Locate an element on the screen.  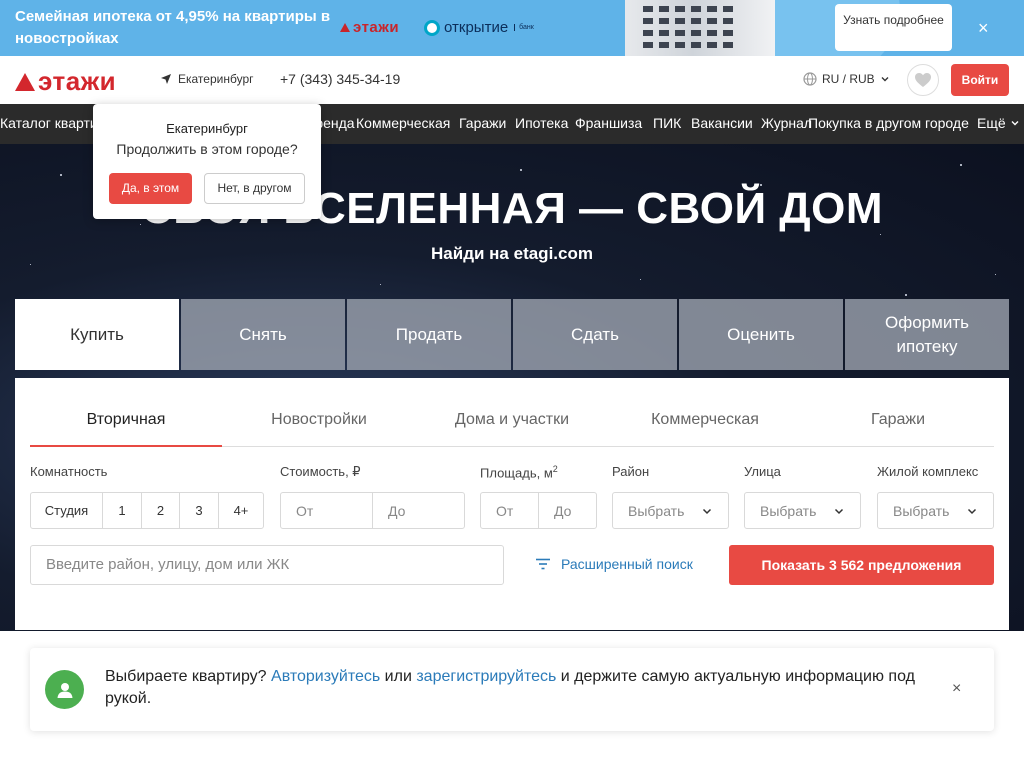
room-option-1: 1 is located at coordinates (122, 510).